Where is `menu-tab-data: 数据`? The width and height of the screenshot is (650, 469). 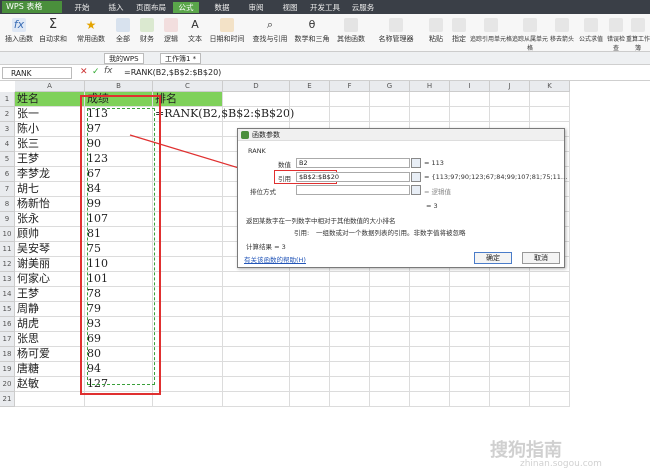
menu-tab-data: 数据 is located at coordinates (222, 7).